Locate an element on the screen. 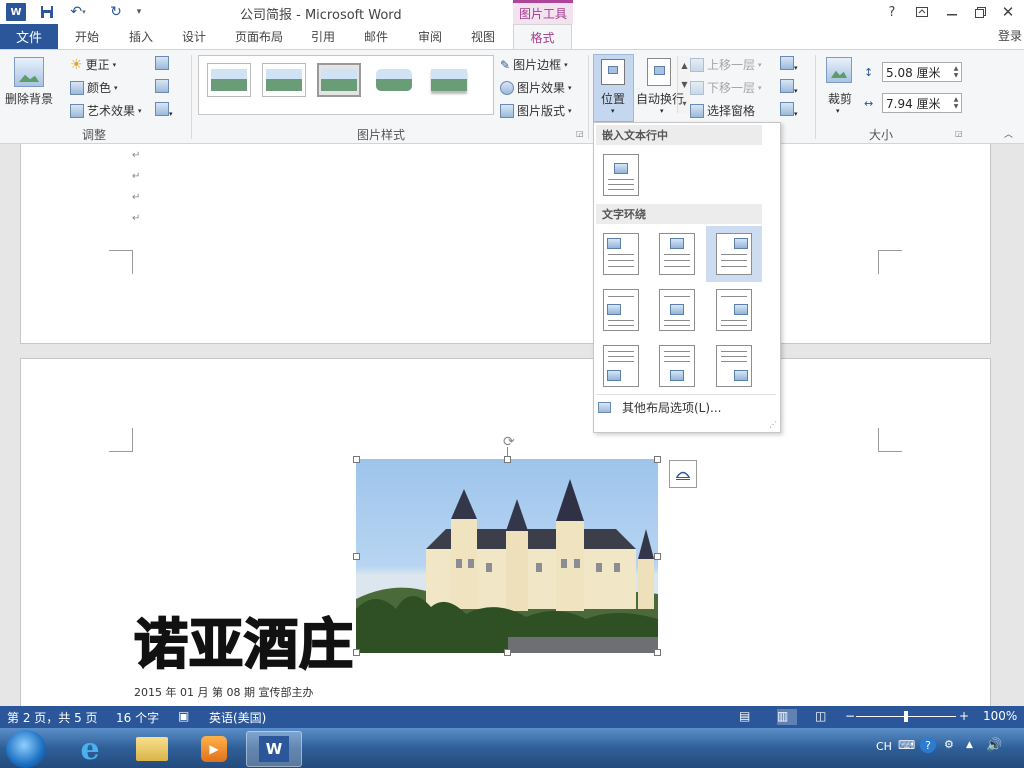 This screenshot has height=768, width=1024. word-count: 16 个字 is located at coordinates (137, 717).